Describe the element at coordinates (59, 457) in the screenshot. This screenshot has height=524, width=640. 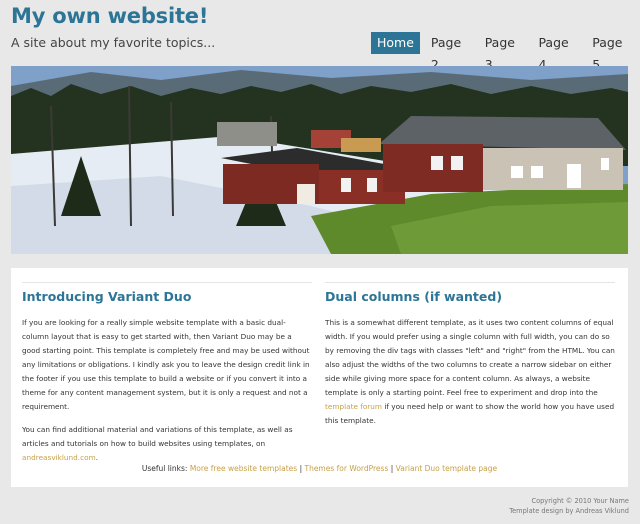
I see `andreasviklund-link: andreasviklund.com` at that location.